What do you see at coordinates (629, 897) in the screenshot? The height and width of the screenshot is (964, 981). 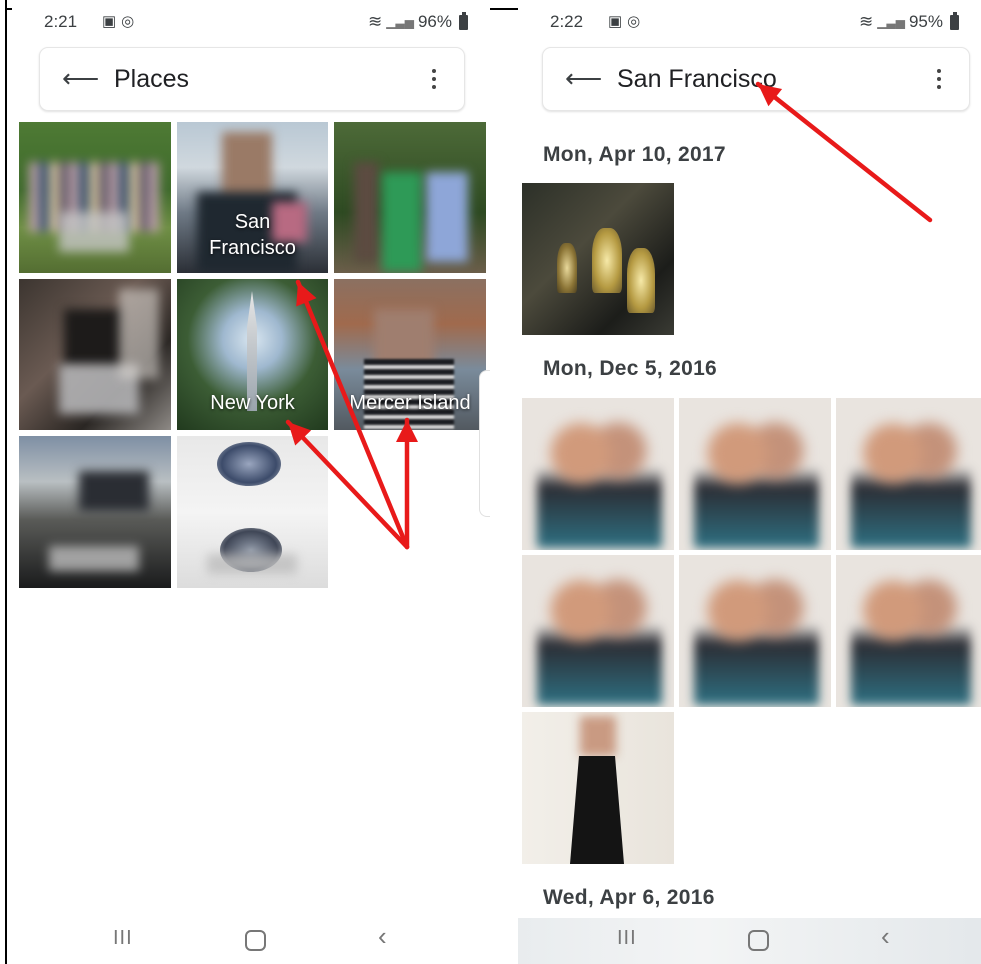 I see `date-header: Wed, Apr 6, 2016` at bounding box center [629, 897].